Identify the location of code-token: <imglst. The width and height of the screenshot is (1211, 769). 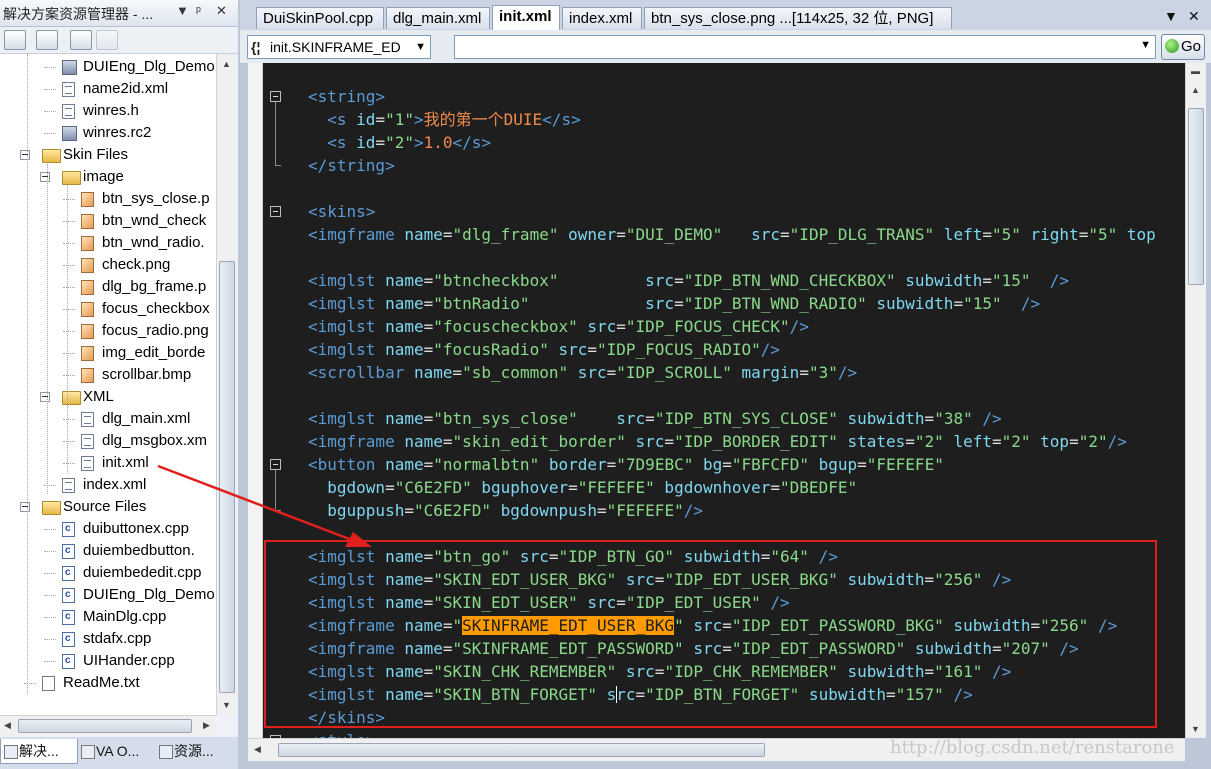
(347, 326).